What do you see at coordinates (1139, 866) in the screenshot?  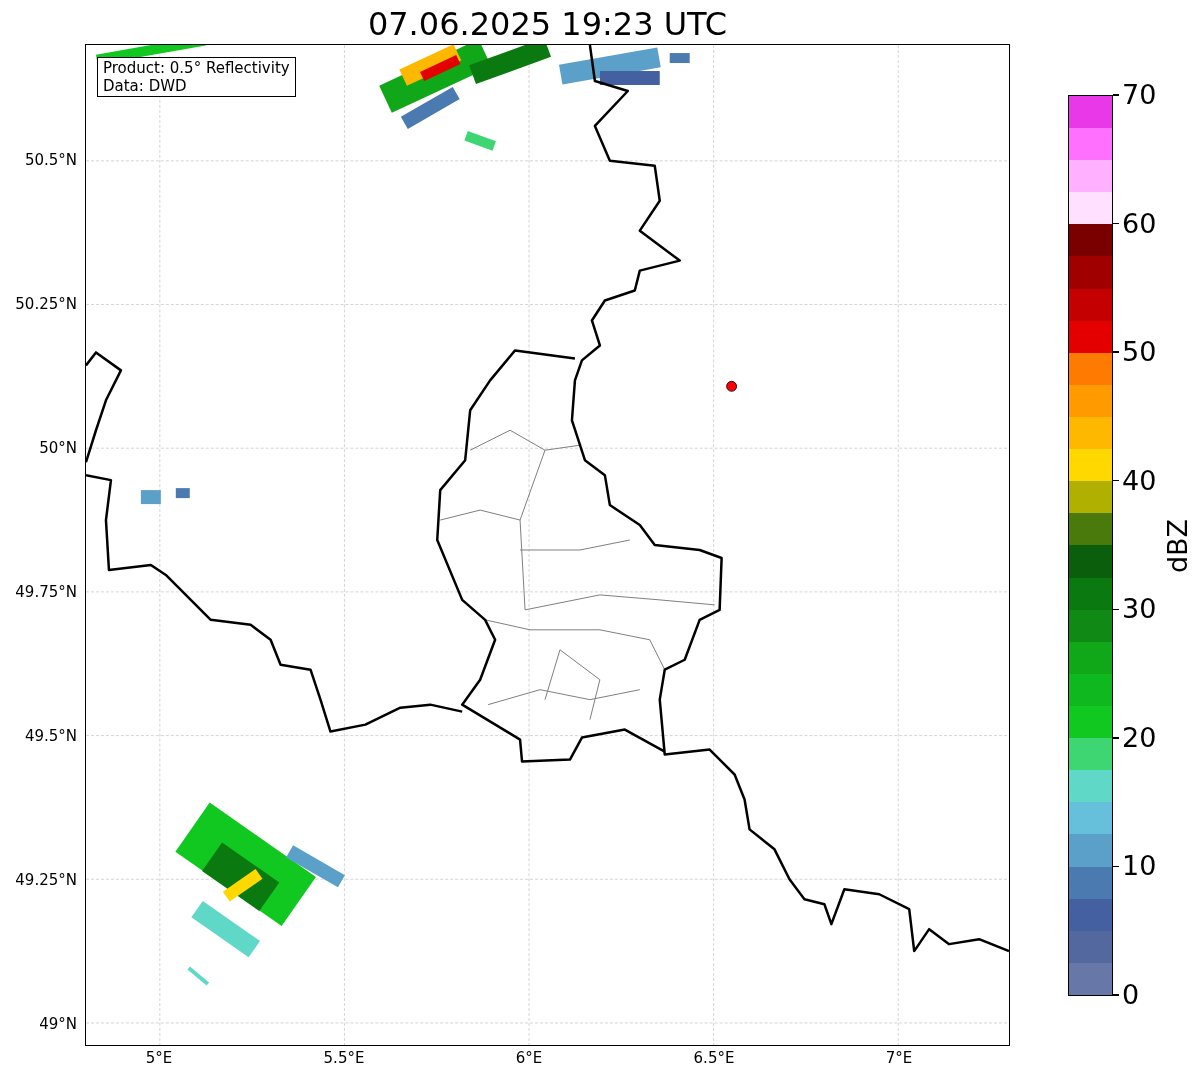 I see `colorbar-tick-label: 10` at bounding box center [1139, 866].